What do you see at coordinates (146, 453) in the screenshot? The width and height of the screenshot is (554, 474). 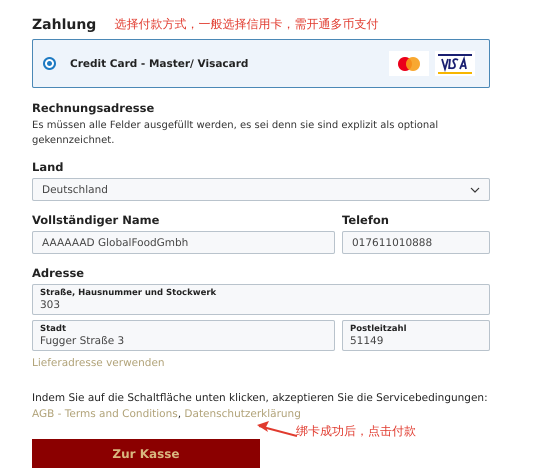 I see `checkout-button: Zur Kasse` at bounding box center [146, 453].